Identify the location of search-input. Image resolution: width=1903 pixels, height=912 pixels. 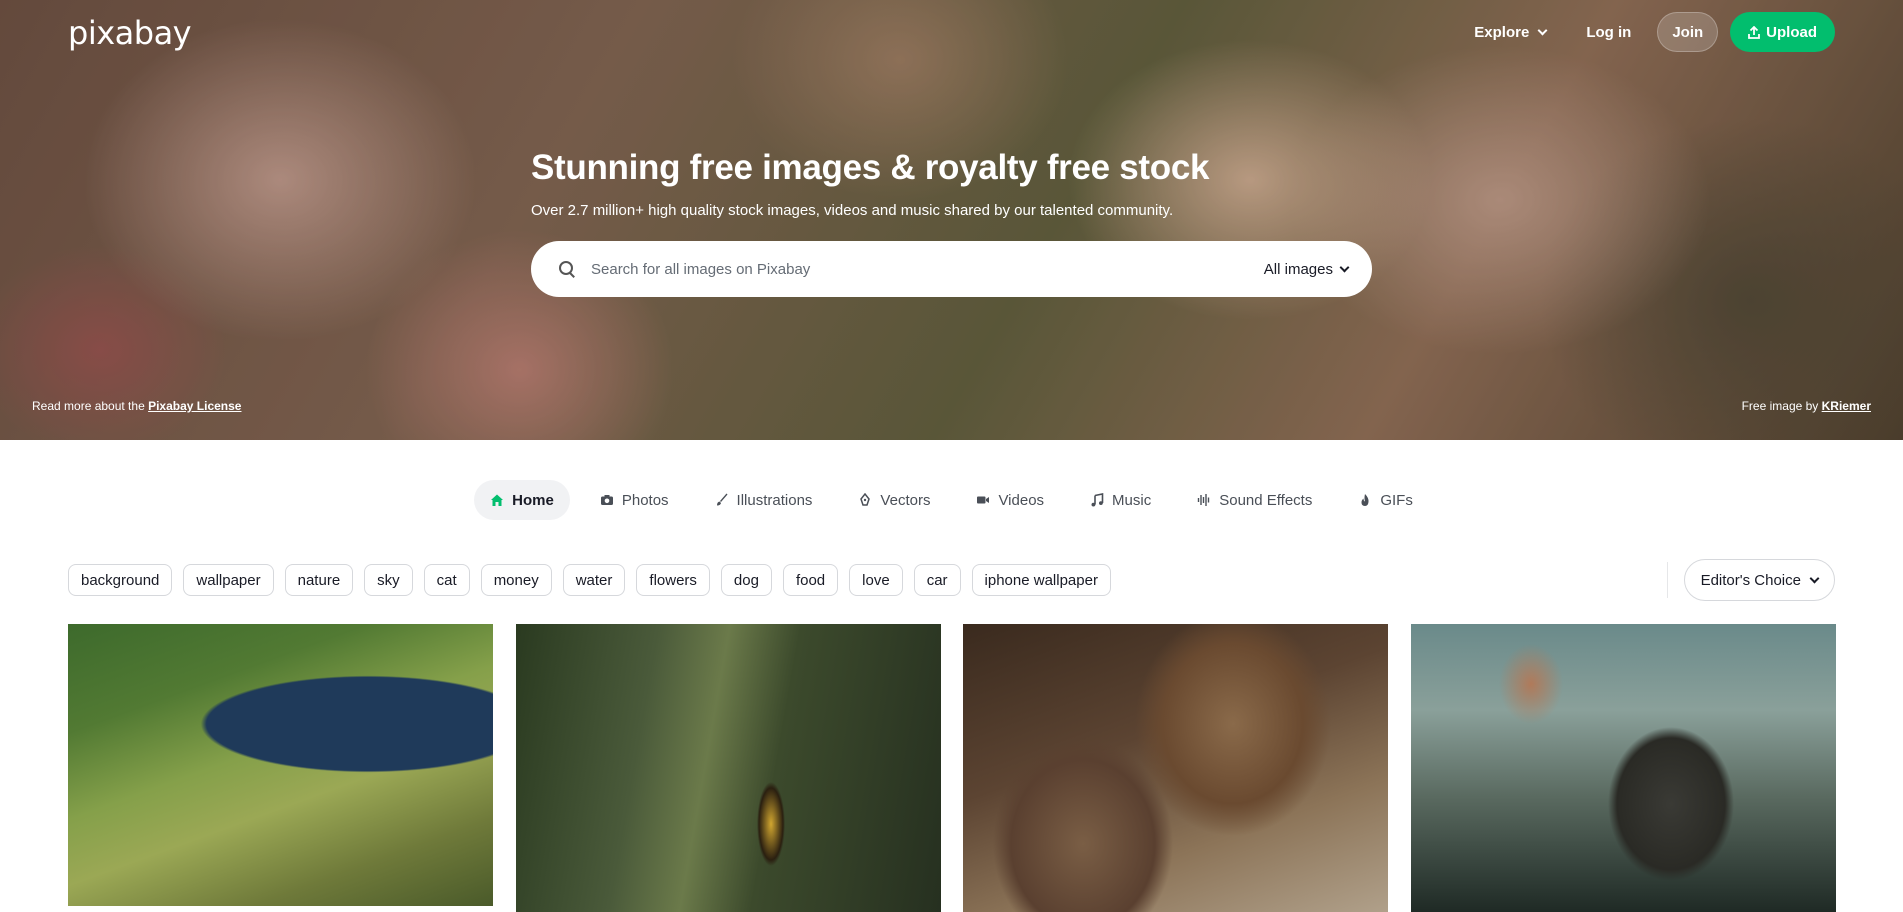
(927, 269).